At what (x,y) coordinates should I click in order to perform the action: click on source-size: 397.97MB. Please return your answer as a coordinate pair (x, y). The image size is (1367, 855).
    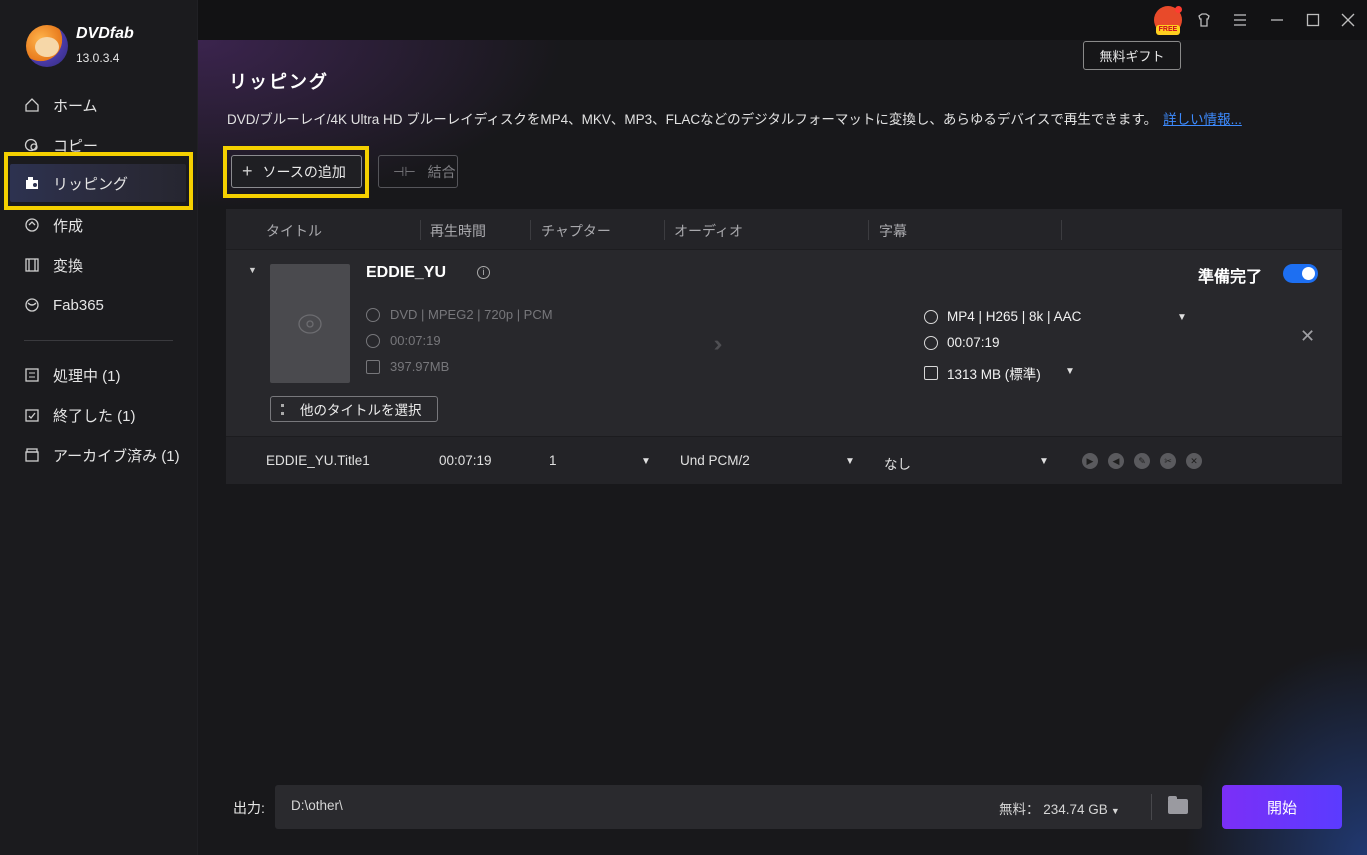
    Looking at the image, I should click on (407, 366).